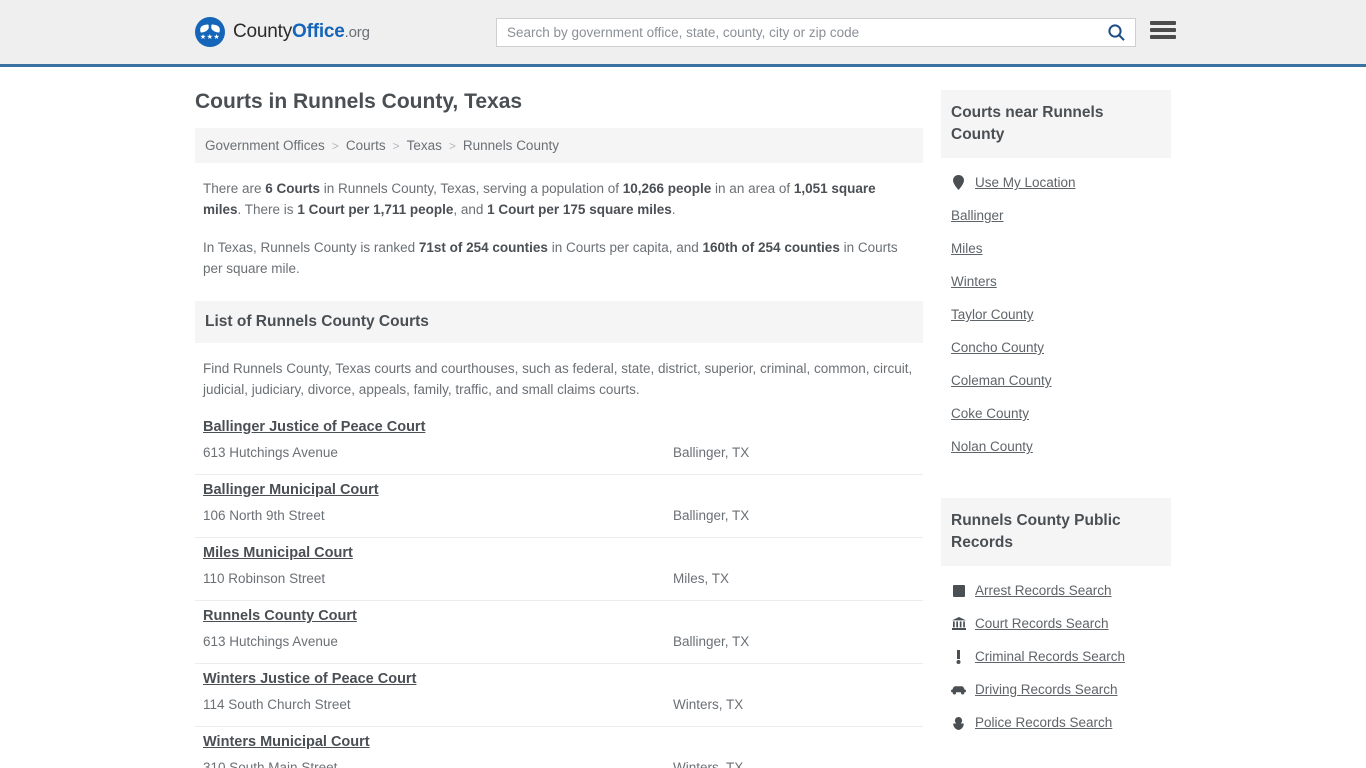  I want to click on court-details: 106 North 9th Street Ballinger, TX, so click(563, 515).